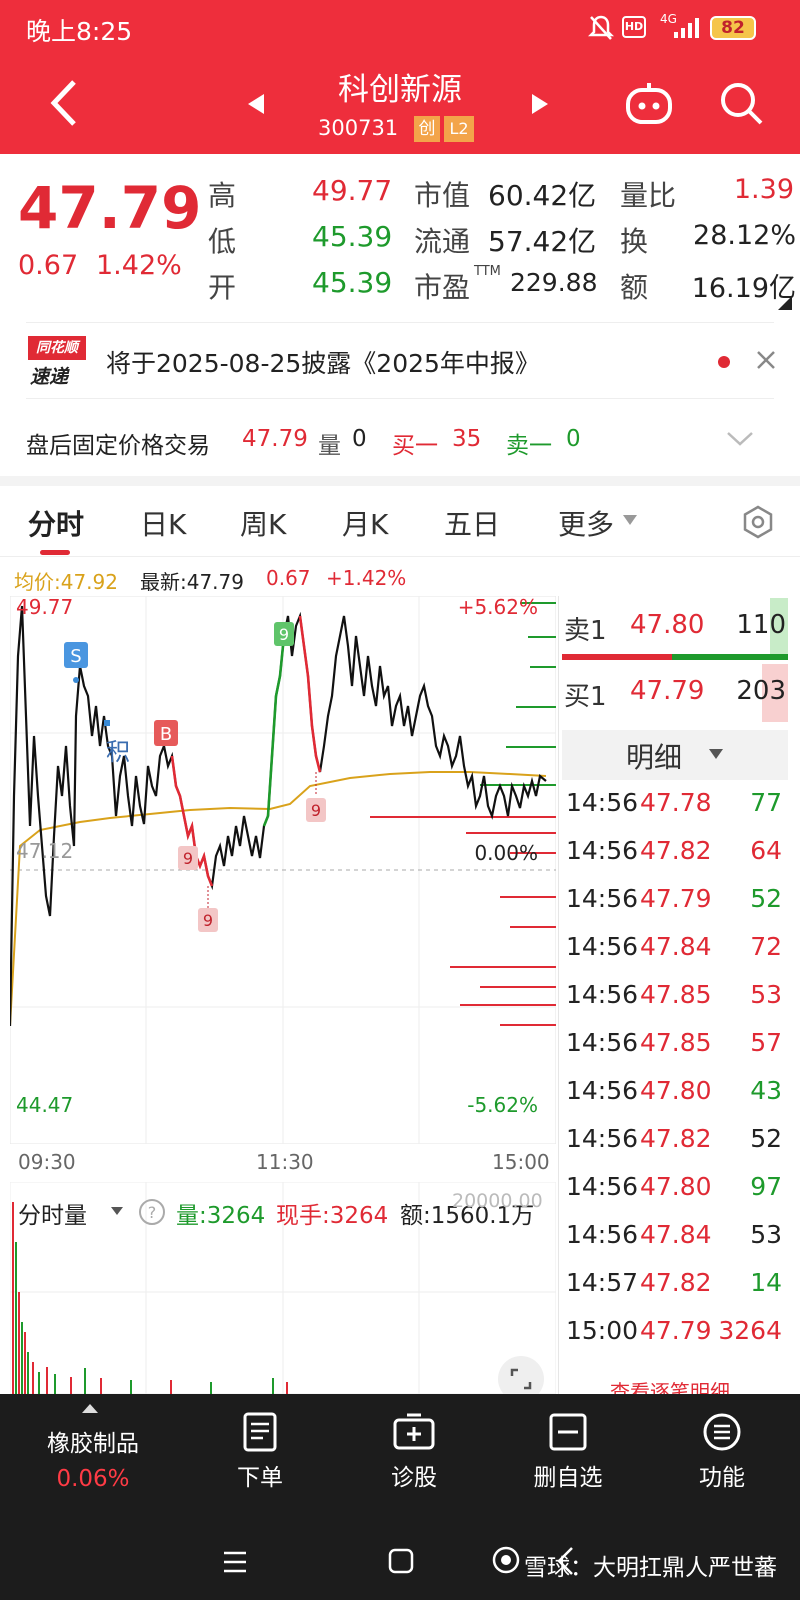 The width and height of the screenshot is (800, 1600). I want to click on sell1-volume: 110, so click(761, 625).